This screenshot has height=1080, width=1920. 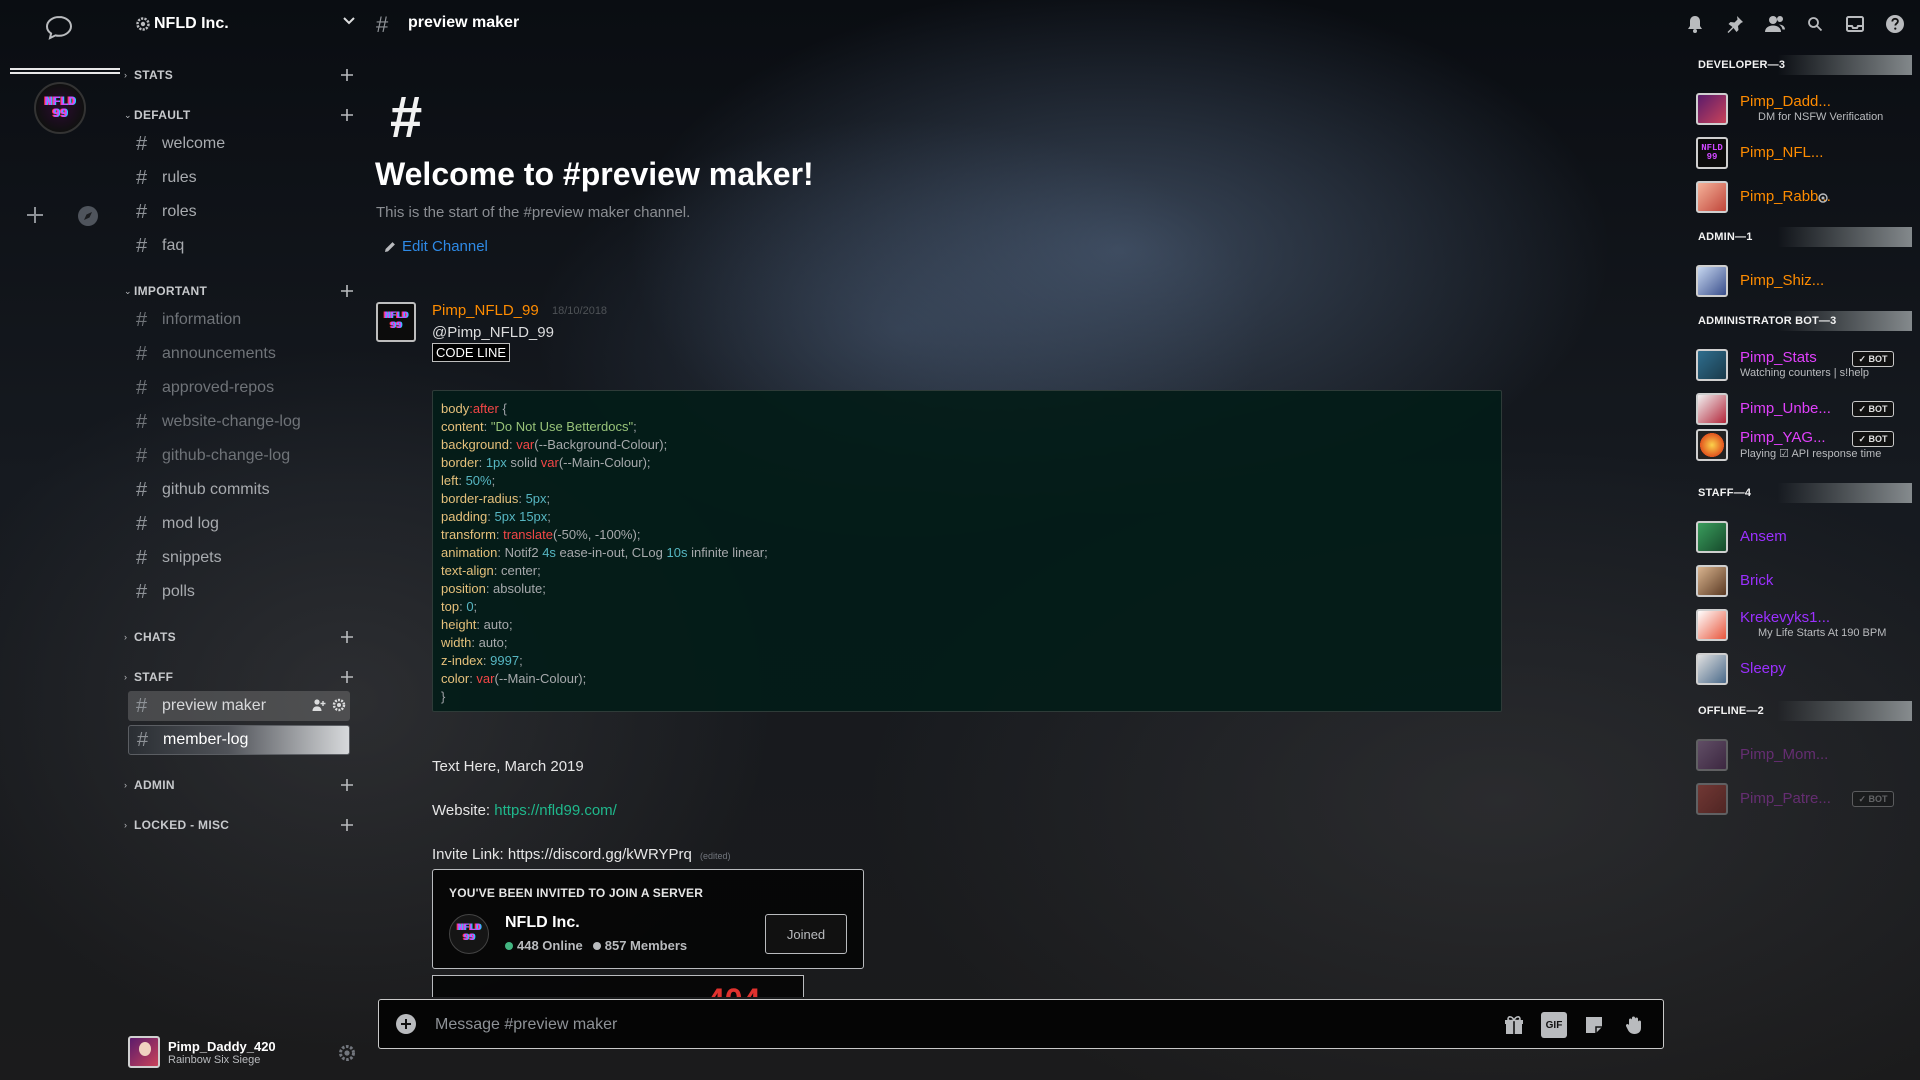 What do you see at coordinates (485, 310) in the screenshot?
I see `message-author: Pimp_NFLD_99` at bounding box center [485, 310].